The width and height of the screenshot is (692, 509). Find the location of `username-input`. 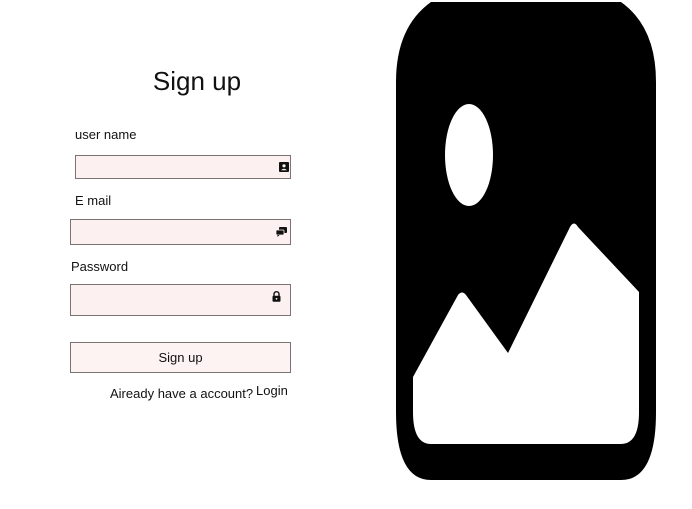

username-input is located at coordinates (183, 167).